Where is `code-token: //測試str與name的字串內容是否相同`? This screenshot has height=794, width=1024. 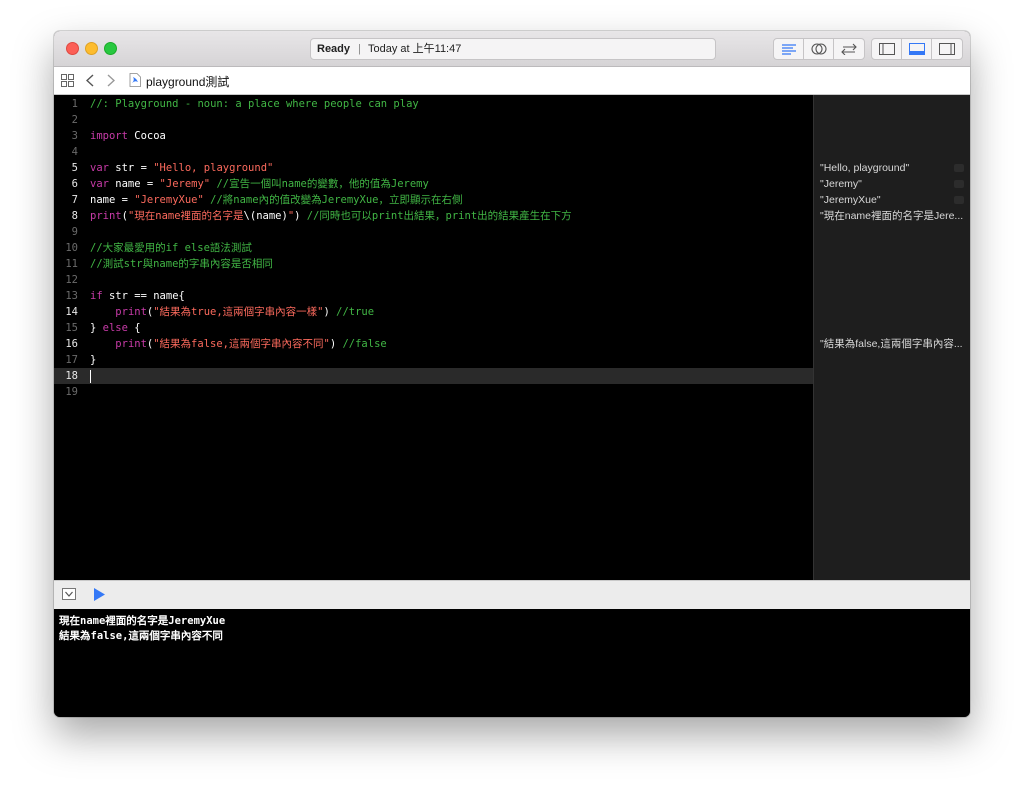 code-token: //測試str與name的字串內容是否相同 is located at coordinates (181, 264).